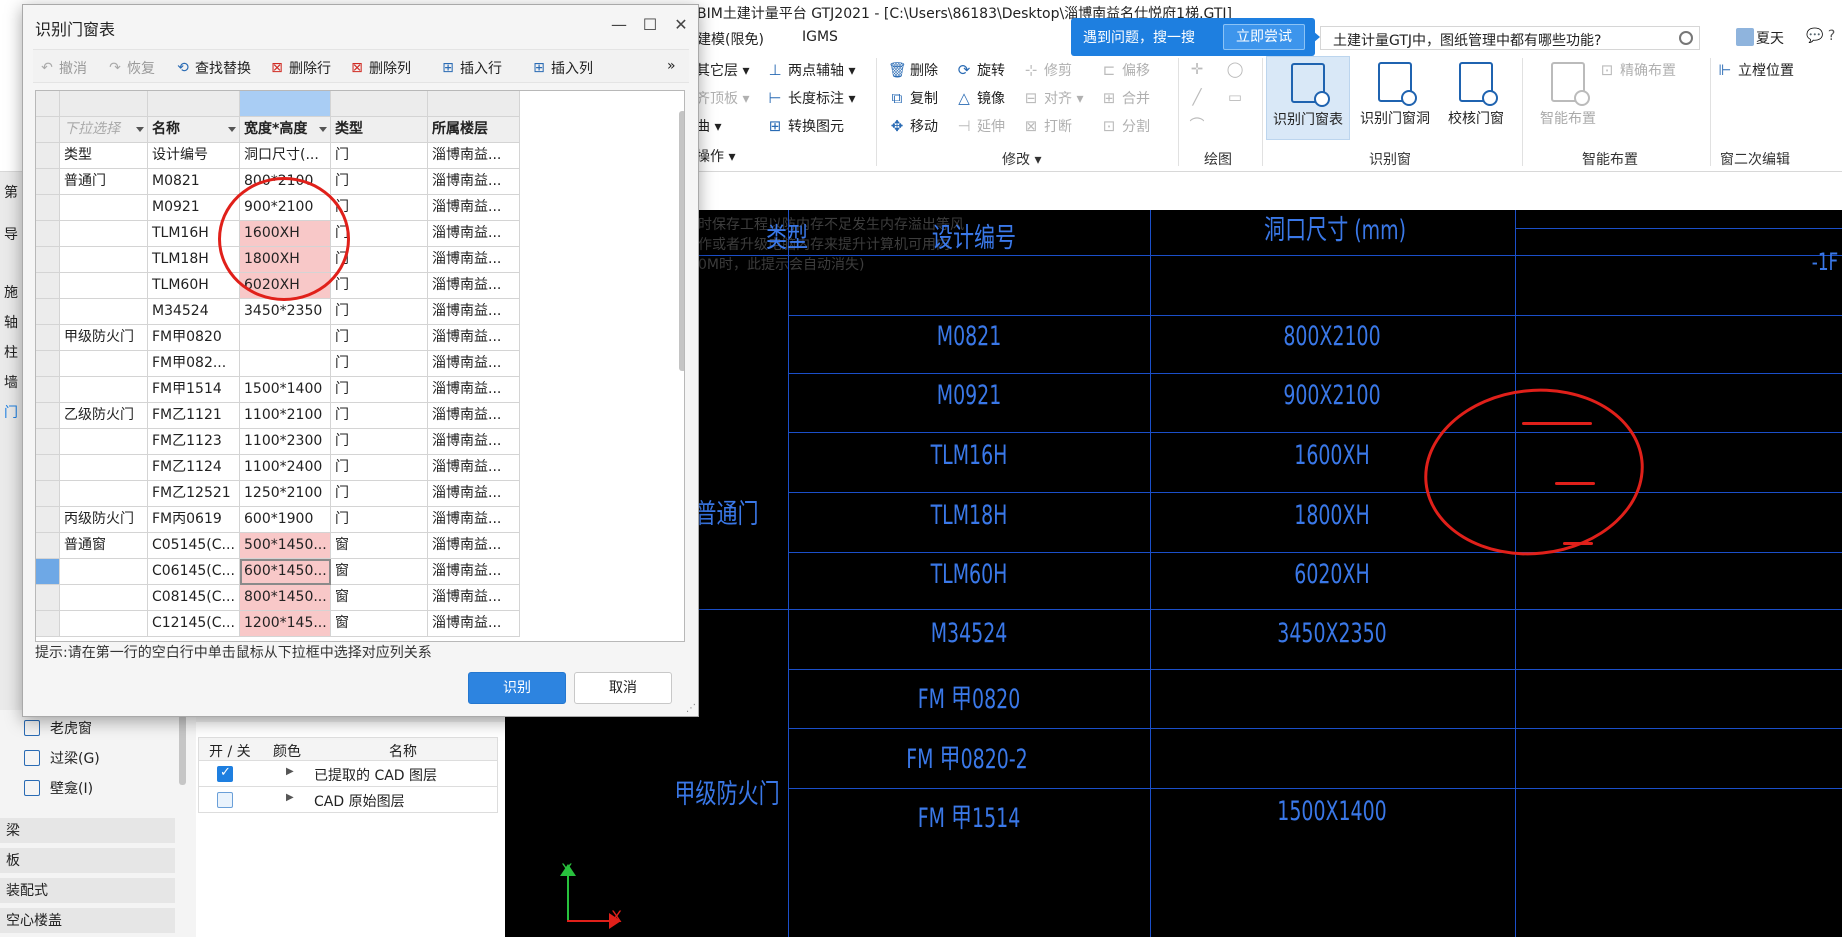  What do you see at coordinates (194, 416) in the screenshot?
I see `table-cell: FM乙1121` at bounding box center [194, 416].